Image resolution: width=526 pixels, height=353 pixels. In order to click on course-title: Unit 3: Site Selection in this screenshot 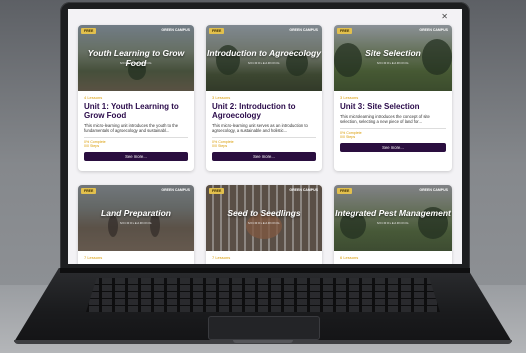, I will do `click(393, 106)`.